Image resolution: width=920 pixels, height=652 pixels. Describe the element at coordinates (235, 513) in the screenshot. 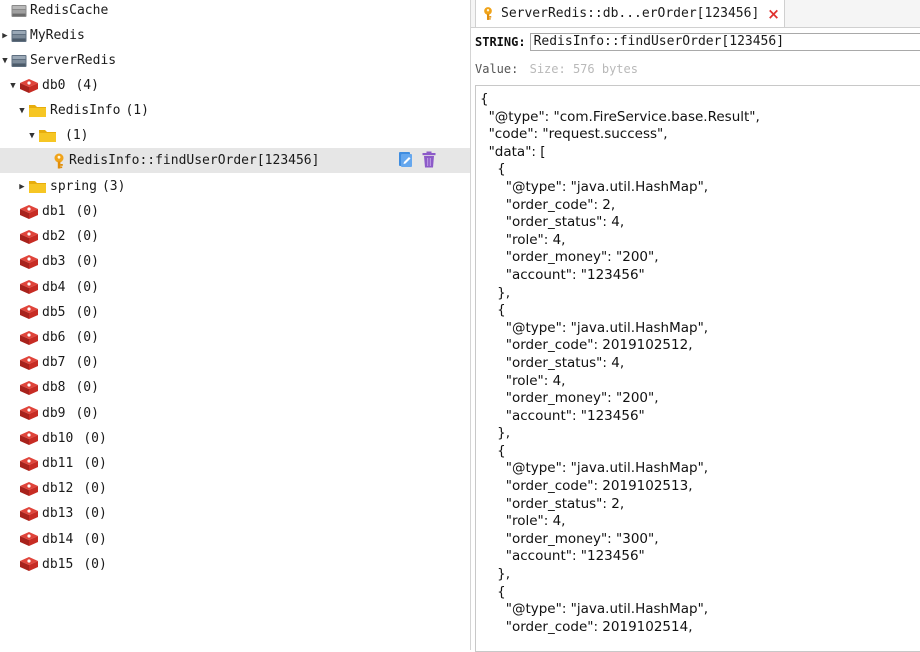

I see `tree-db-db13: ▶ db13 (0)` at that location.